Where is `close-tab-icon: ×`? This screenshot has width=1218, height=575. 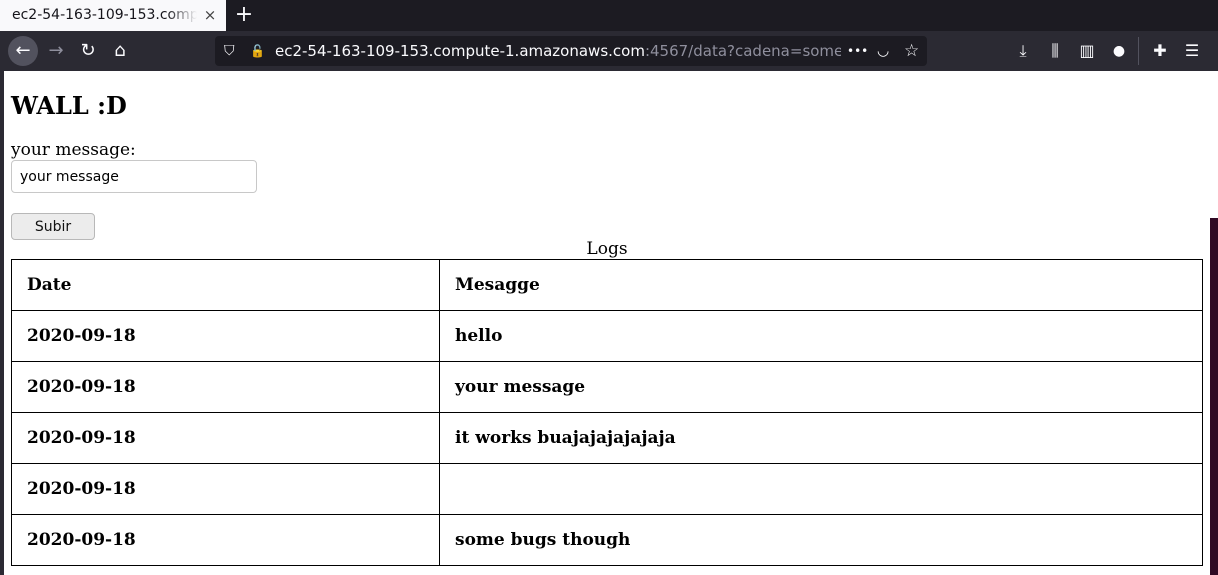 close-tab-icon: × is located at coordinates (210, 15).